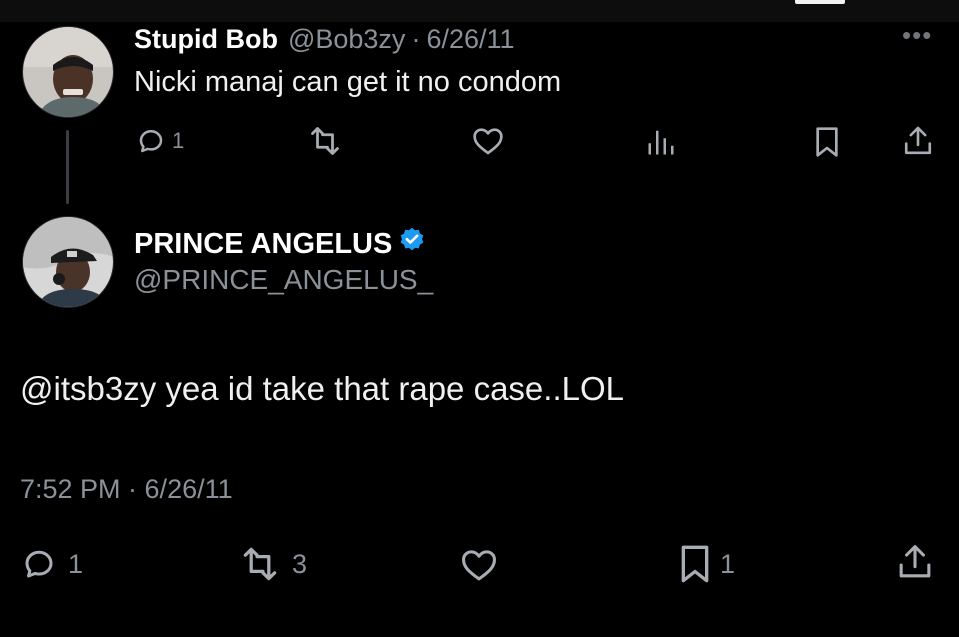 The image size is (959, 637). I want to click on main-like-button, so click(479, 565).